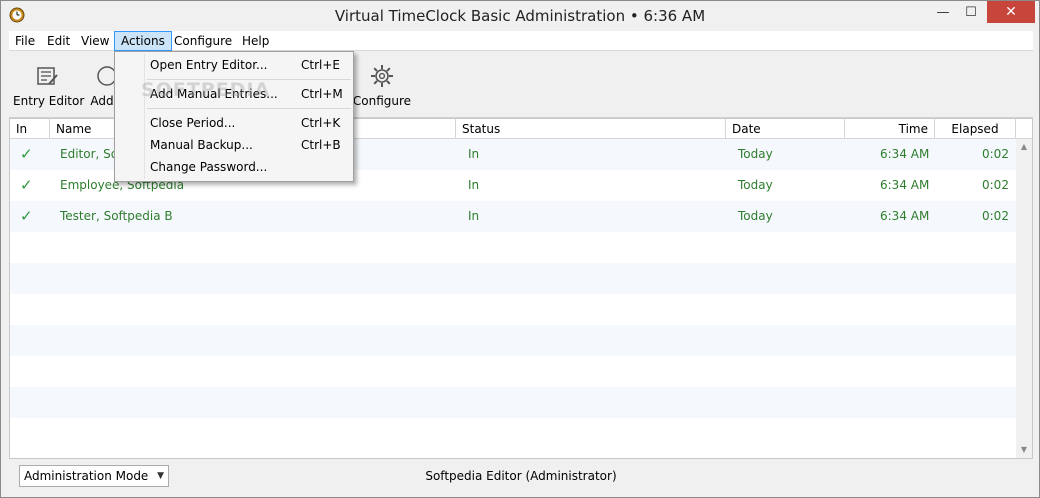 The image size is (1040, 498). Describe the element at coordinates (203, 41) in the screenshot. I see `menu-configure: Configure` at that location.